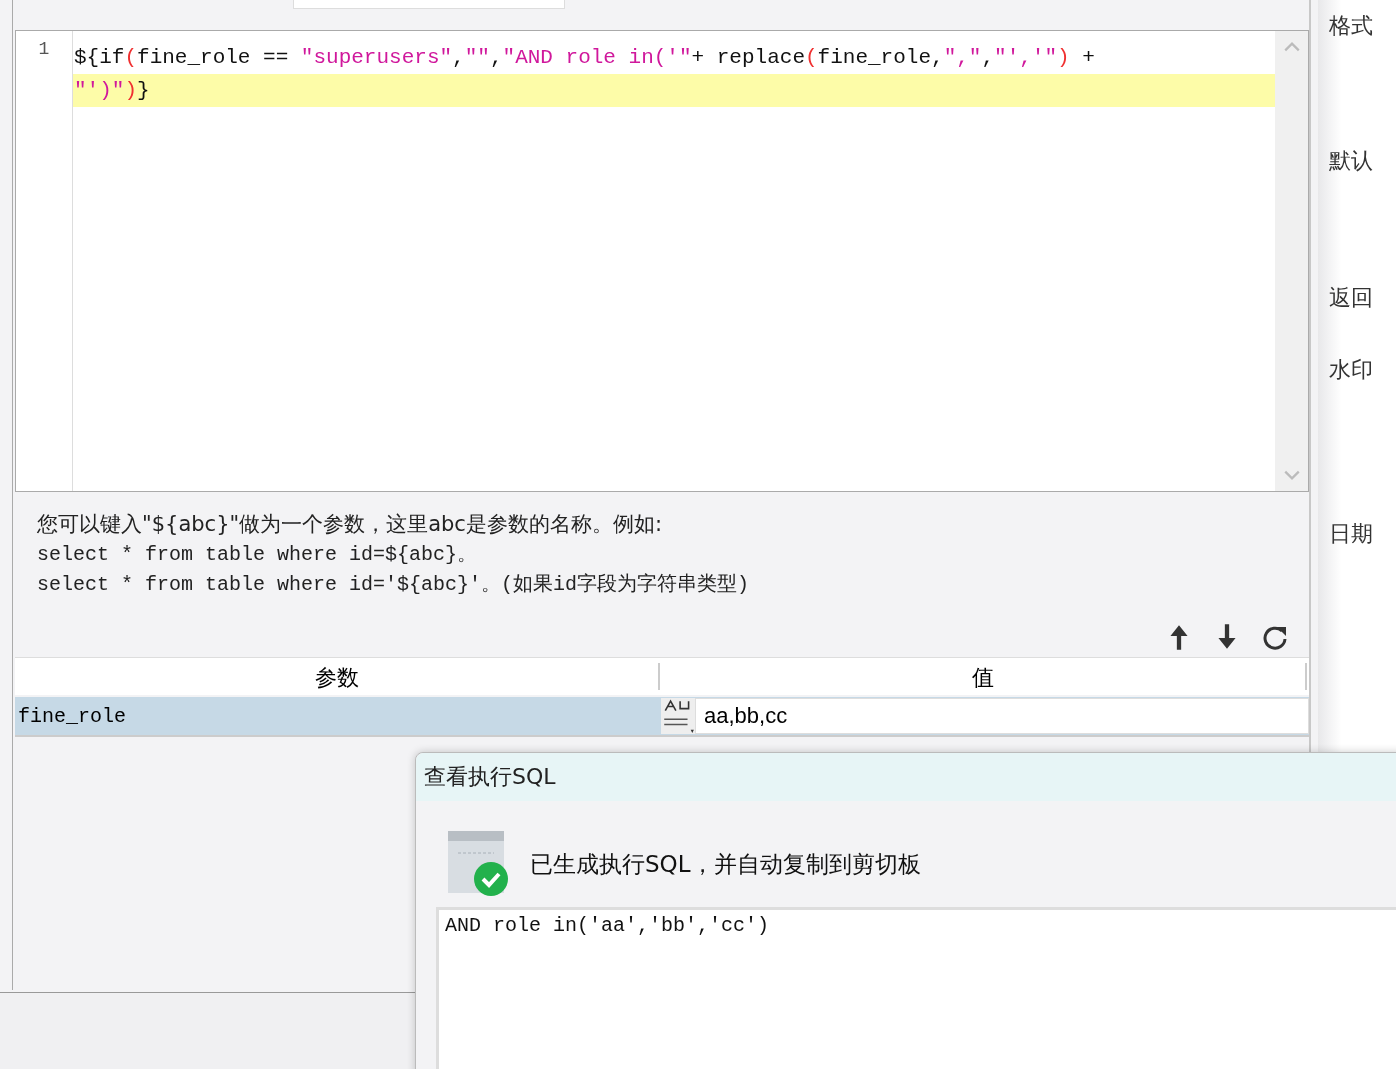 This screenshot has width=1396, height=1069. Describe the element at coordinates (1002, 716) in the screenshot. I see `value-field: aa,bb,cc` at that location.